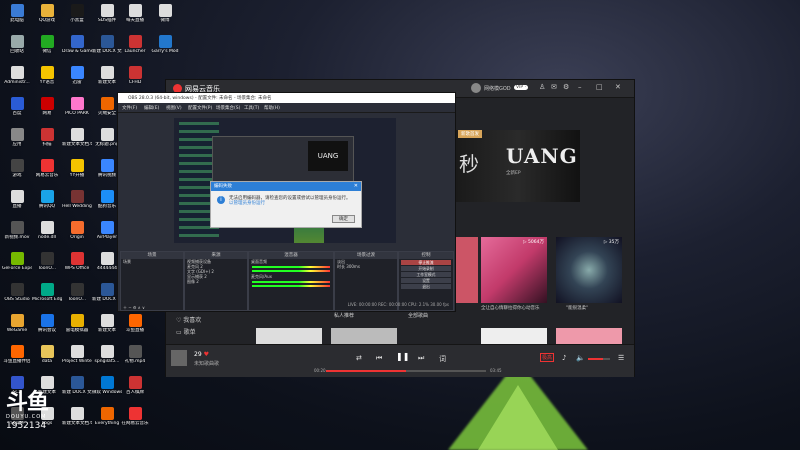 Image resolution: width=800 pixels, height=450 pixels. What do you see at coordinates (566, 87) in the screenshot?
I see `gear-icon: ⚙` at bounding box center [566, 87].